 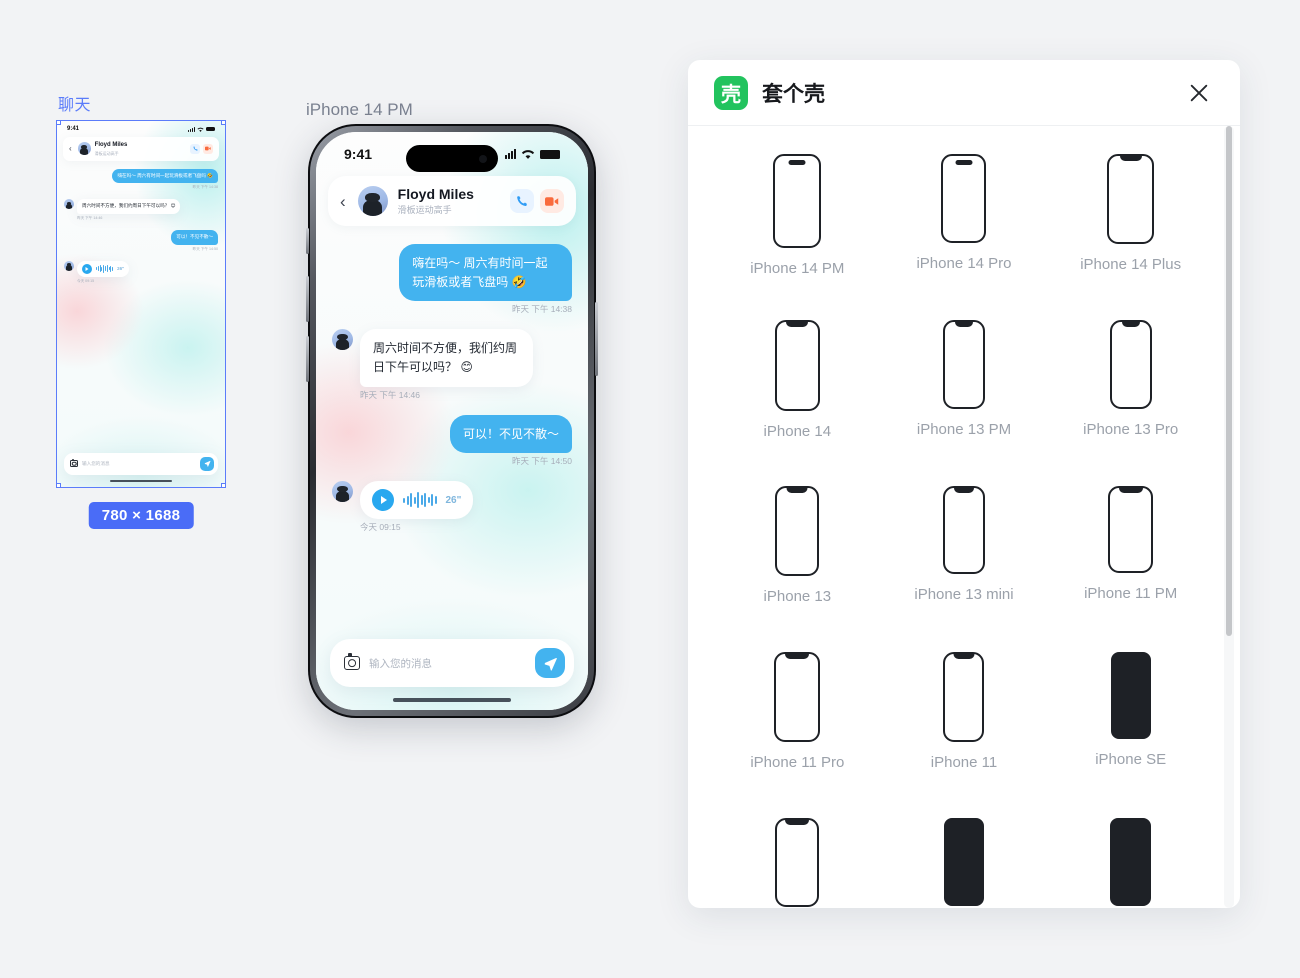 What do you see at coordinates (596, 339) in the screenshot?
I see `power-button` at bounding box center [596, 339].